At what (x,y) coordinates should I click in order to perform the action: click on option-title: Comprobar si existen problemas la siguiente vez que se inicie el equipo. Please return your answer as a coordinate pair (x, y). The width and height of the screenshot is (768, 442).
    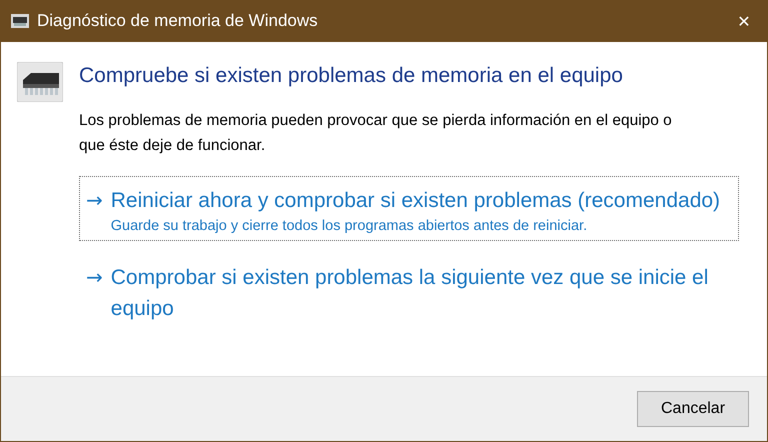
    Looking at the image, I should click on (410, 293).